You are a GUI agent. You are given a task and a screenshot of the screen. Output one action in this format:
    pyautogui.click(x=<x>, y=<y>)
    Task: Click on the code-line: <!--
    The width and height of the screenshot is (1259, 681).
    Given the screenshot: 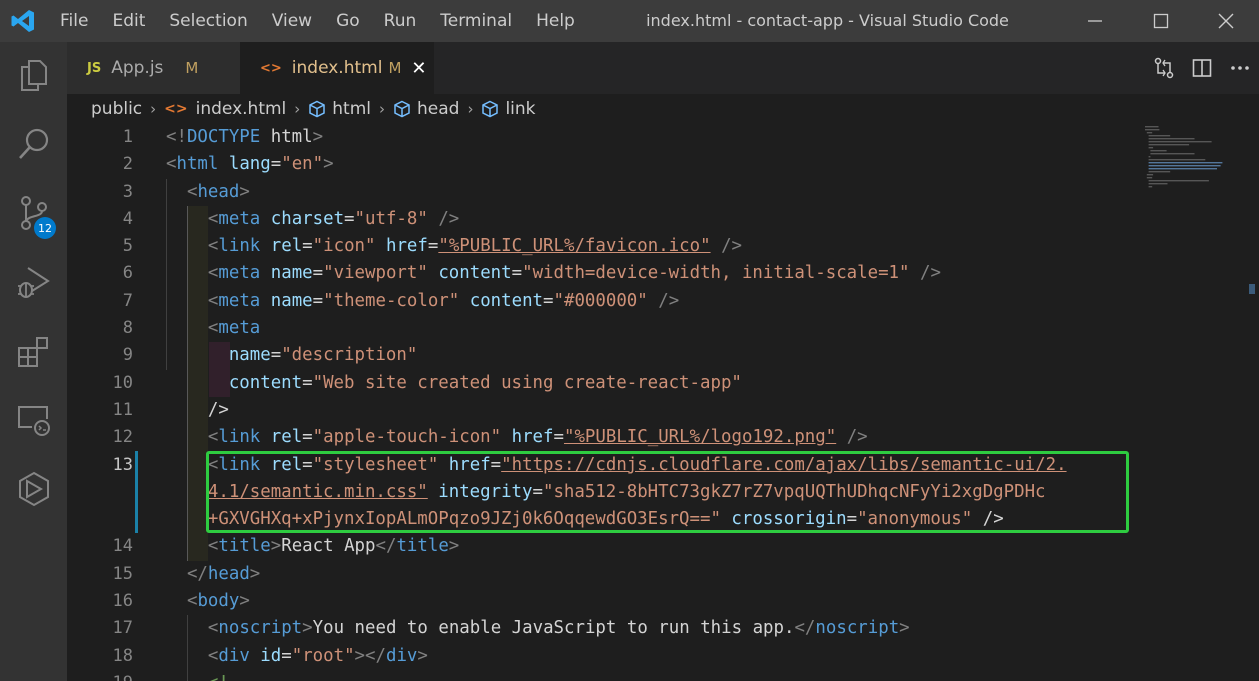 What is the action you would take?
    pyautogui.click(x=616, y=675)
    